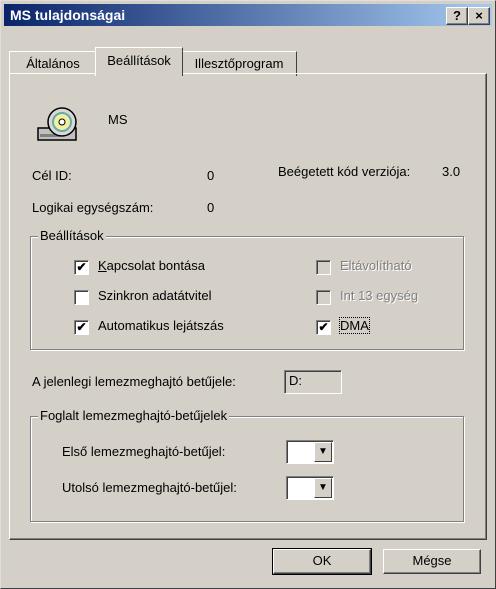 Image resolution: width=496 pixels, height=589 pixels. Describe the element at coordinates (155, 295) in the screenshot. I see `sync-label: Szinkron adatátvitel` at that location.